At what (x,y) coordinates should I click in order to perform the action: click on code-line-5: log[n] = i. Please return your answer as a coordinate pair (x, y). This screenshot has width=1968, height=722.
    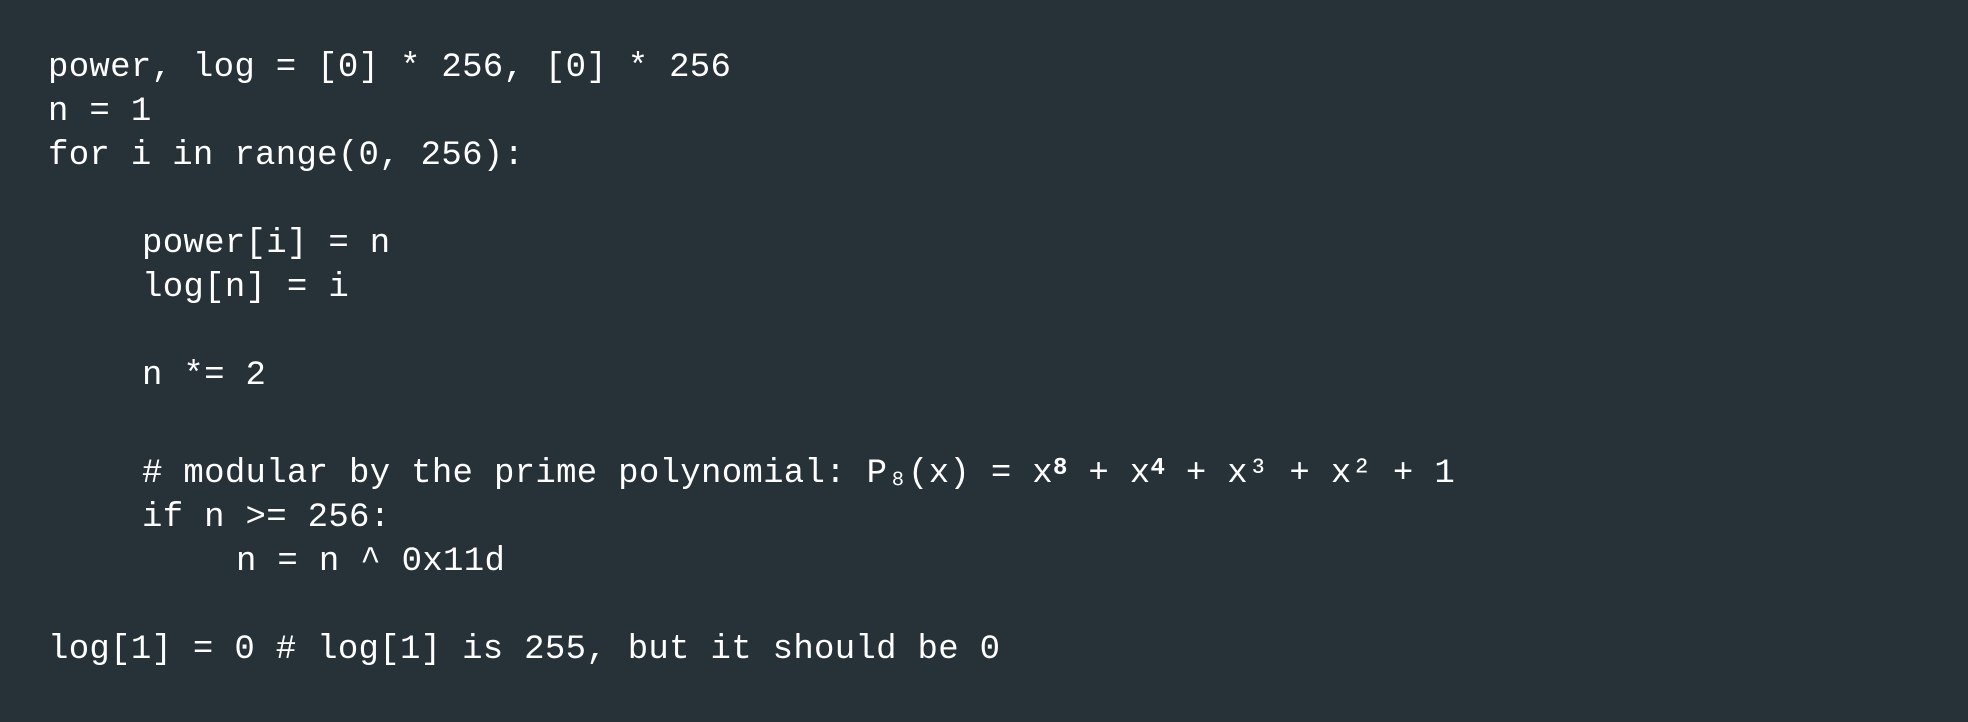
    Looking at the image, I should click on (246, 288).